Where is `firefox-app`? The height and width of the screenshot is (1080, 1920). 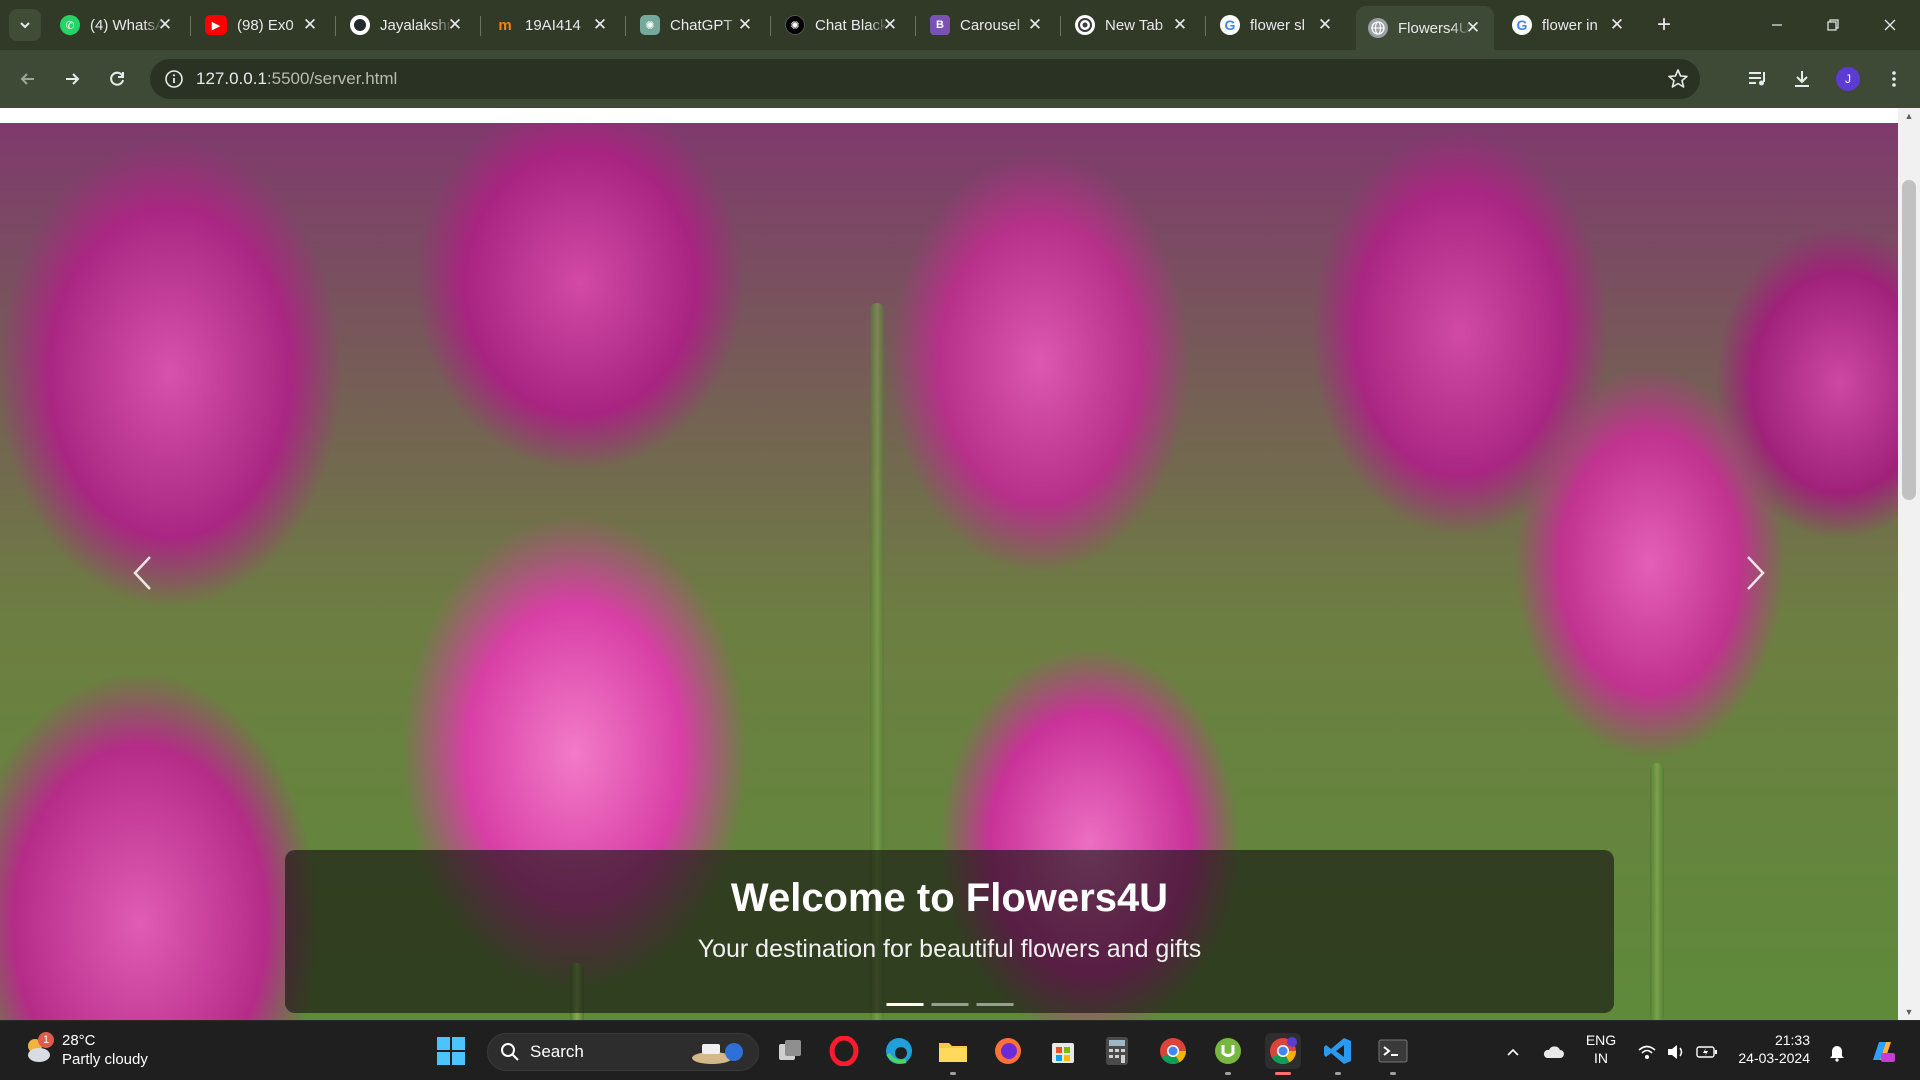 firefox-app is located at coordinates (1008, 1051).